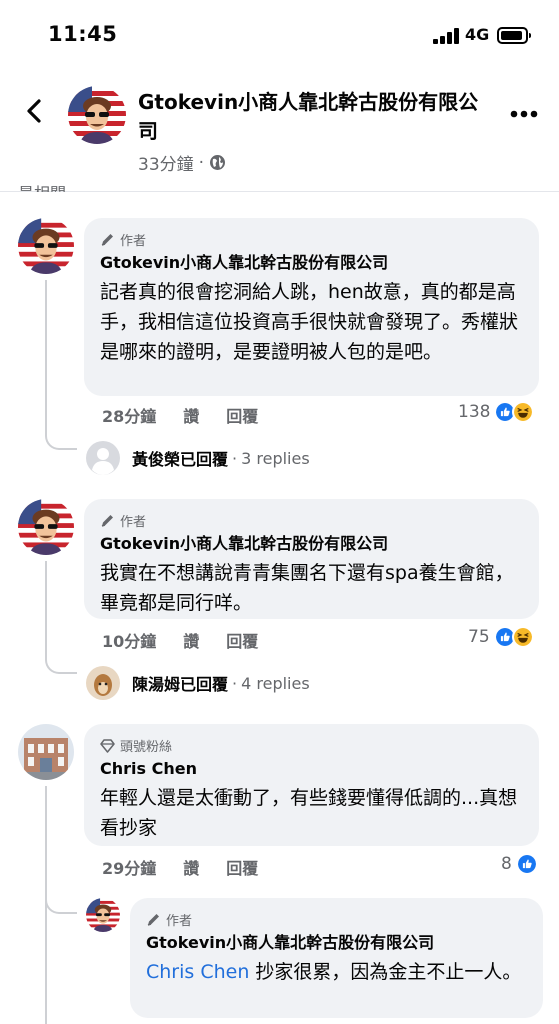  Describe the element at coordinates (496, 412) in the screenshot. I see `reaction-summary: 138` at that location.